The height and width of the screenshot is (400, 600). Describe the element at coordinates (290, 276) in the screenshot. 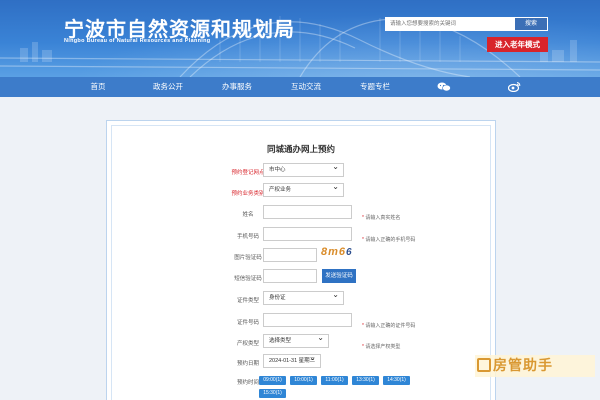

I see `sms-input` at that location.